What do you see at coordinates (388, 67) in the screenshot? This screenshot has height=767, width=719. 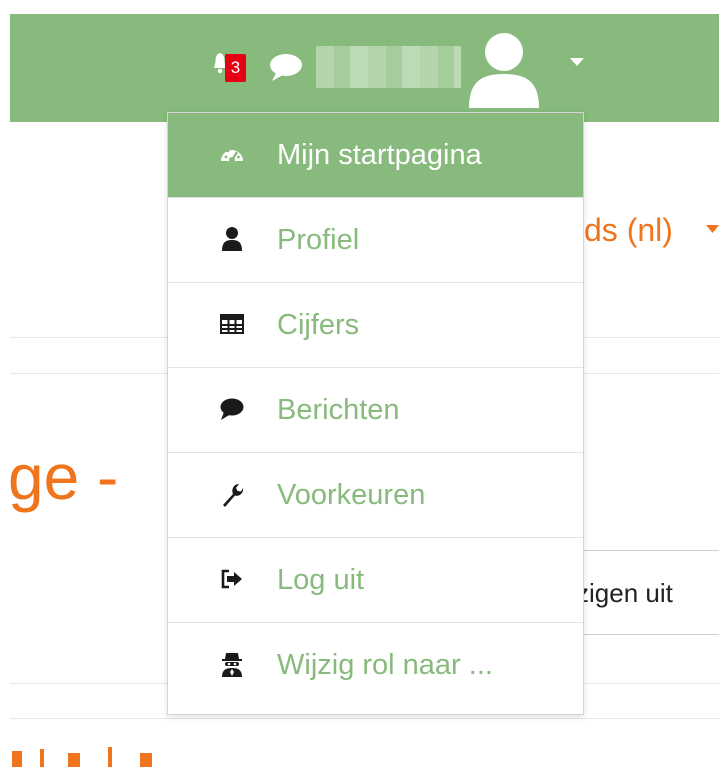 I see `username-blurred` at bounding box center [388, 67].